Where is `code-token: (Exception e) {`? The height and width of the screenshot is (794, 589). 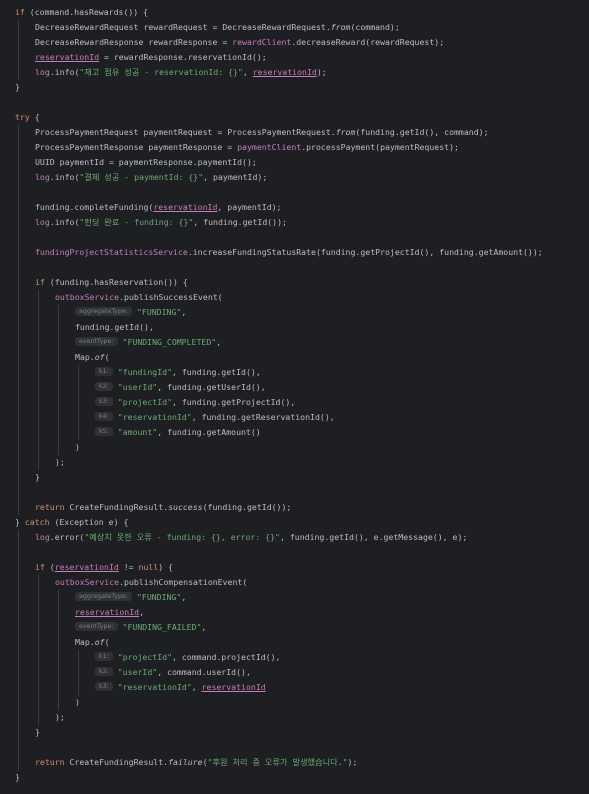 code-token: (Exception e) { is located at coordinates (89, 522).